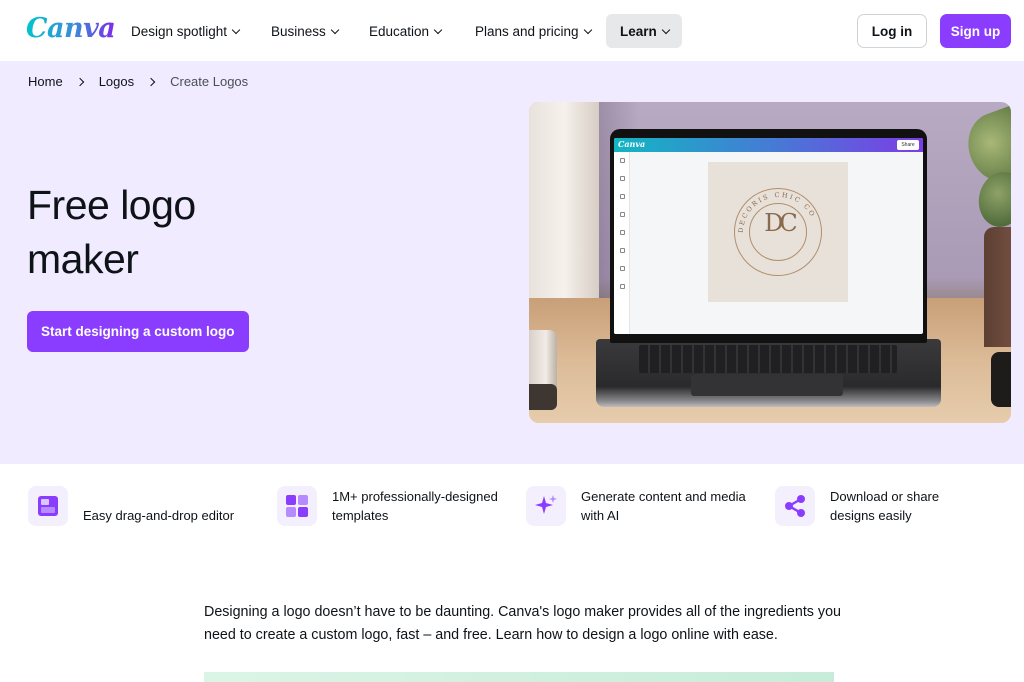 Image resolution: width=1024 pixels, height=682 pixels. I want to click on feature-text: Generate content and media with AI, so click(663, 506).